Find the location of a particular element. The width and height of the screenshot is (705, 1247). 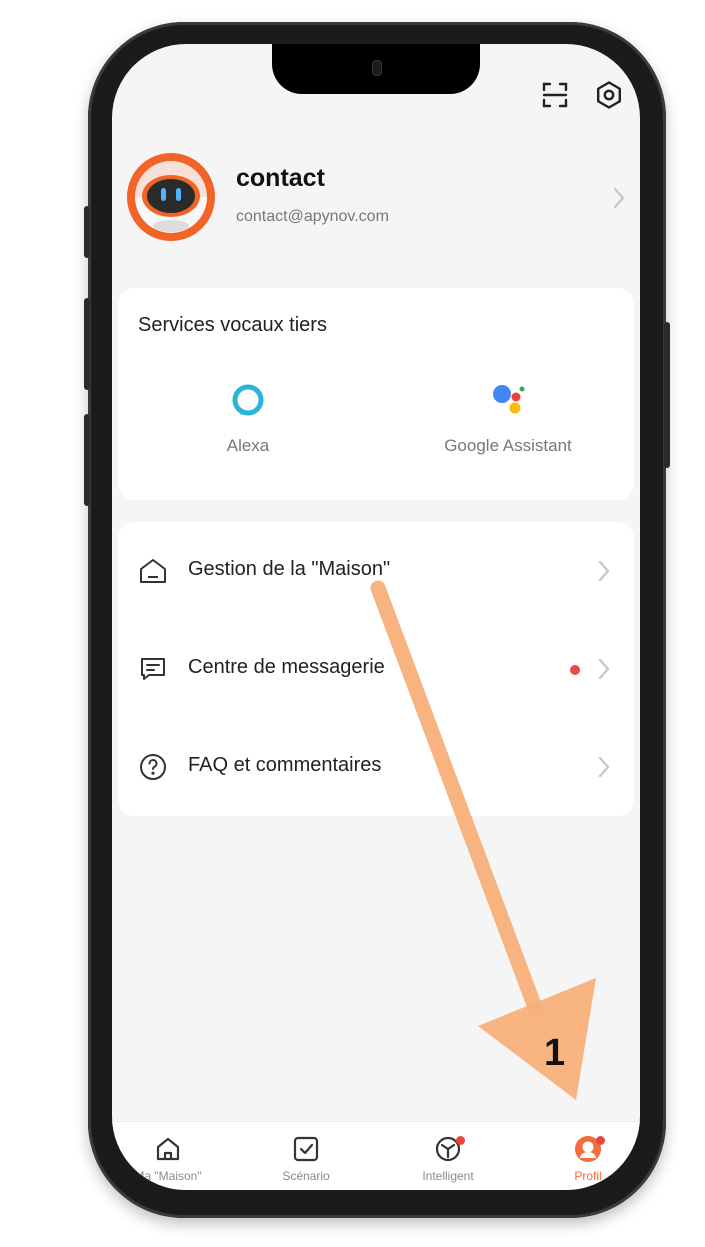

top-toolbar is located at coordinates (580, 91).